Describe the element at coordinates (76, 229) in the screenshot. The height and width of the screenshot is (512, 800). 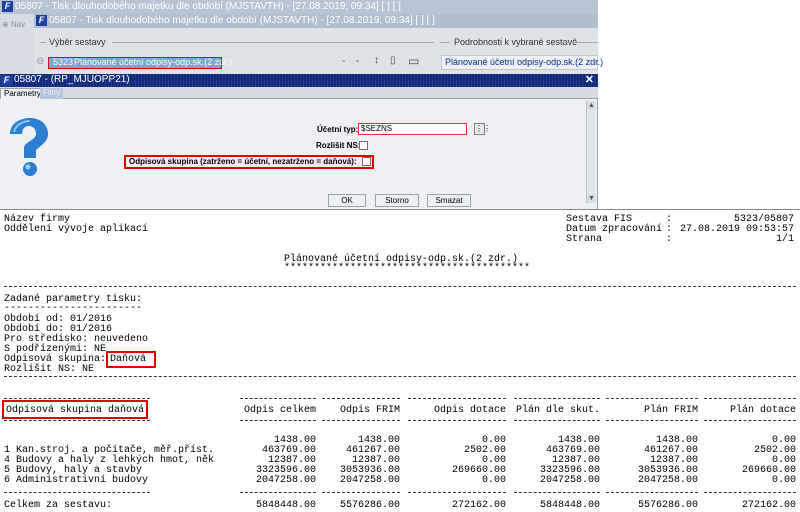
I see `department-name: Oddělení vývoje aplikací` at that location.